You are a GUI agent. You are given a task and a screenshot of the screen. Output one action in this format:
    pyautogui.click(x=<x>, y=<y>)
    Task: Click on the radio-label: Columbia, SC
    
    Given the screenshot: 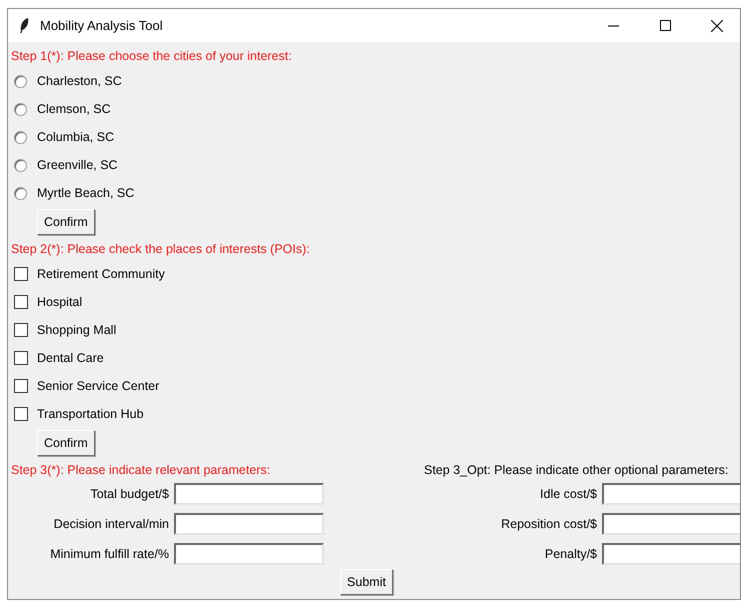 What is the action you would take?
    pyautogui.click(x=75, y=137)
    